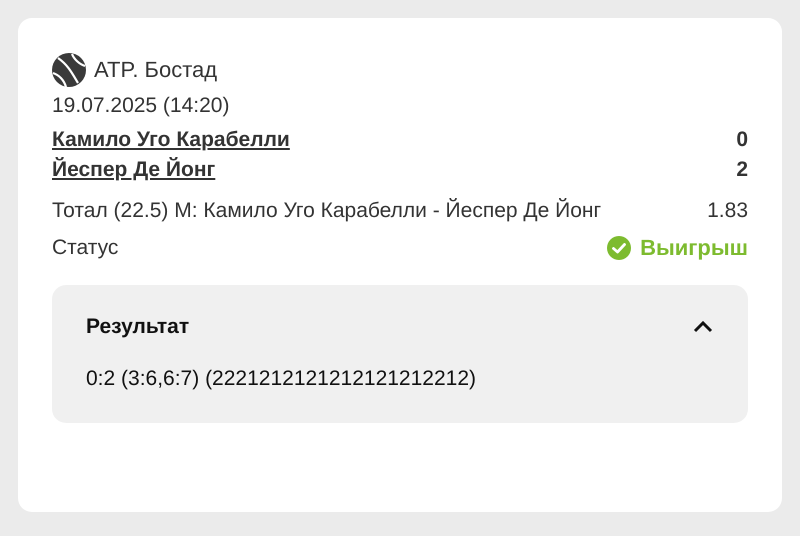  I want to click on status-label: Статус, so click(85, 248).